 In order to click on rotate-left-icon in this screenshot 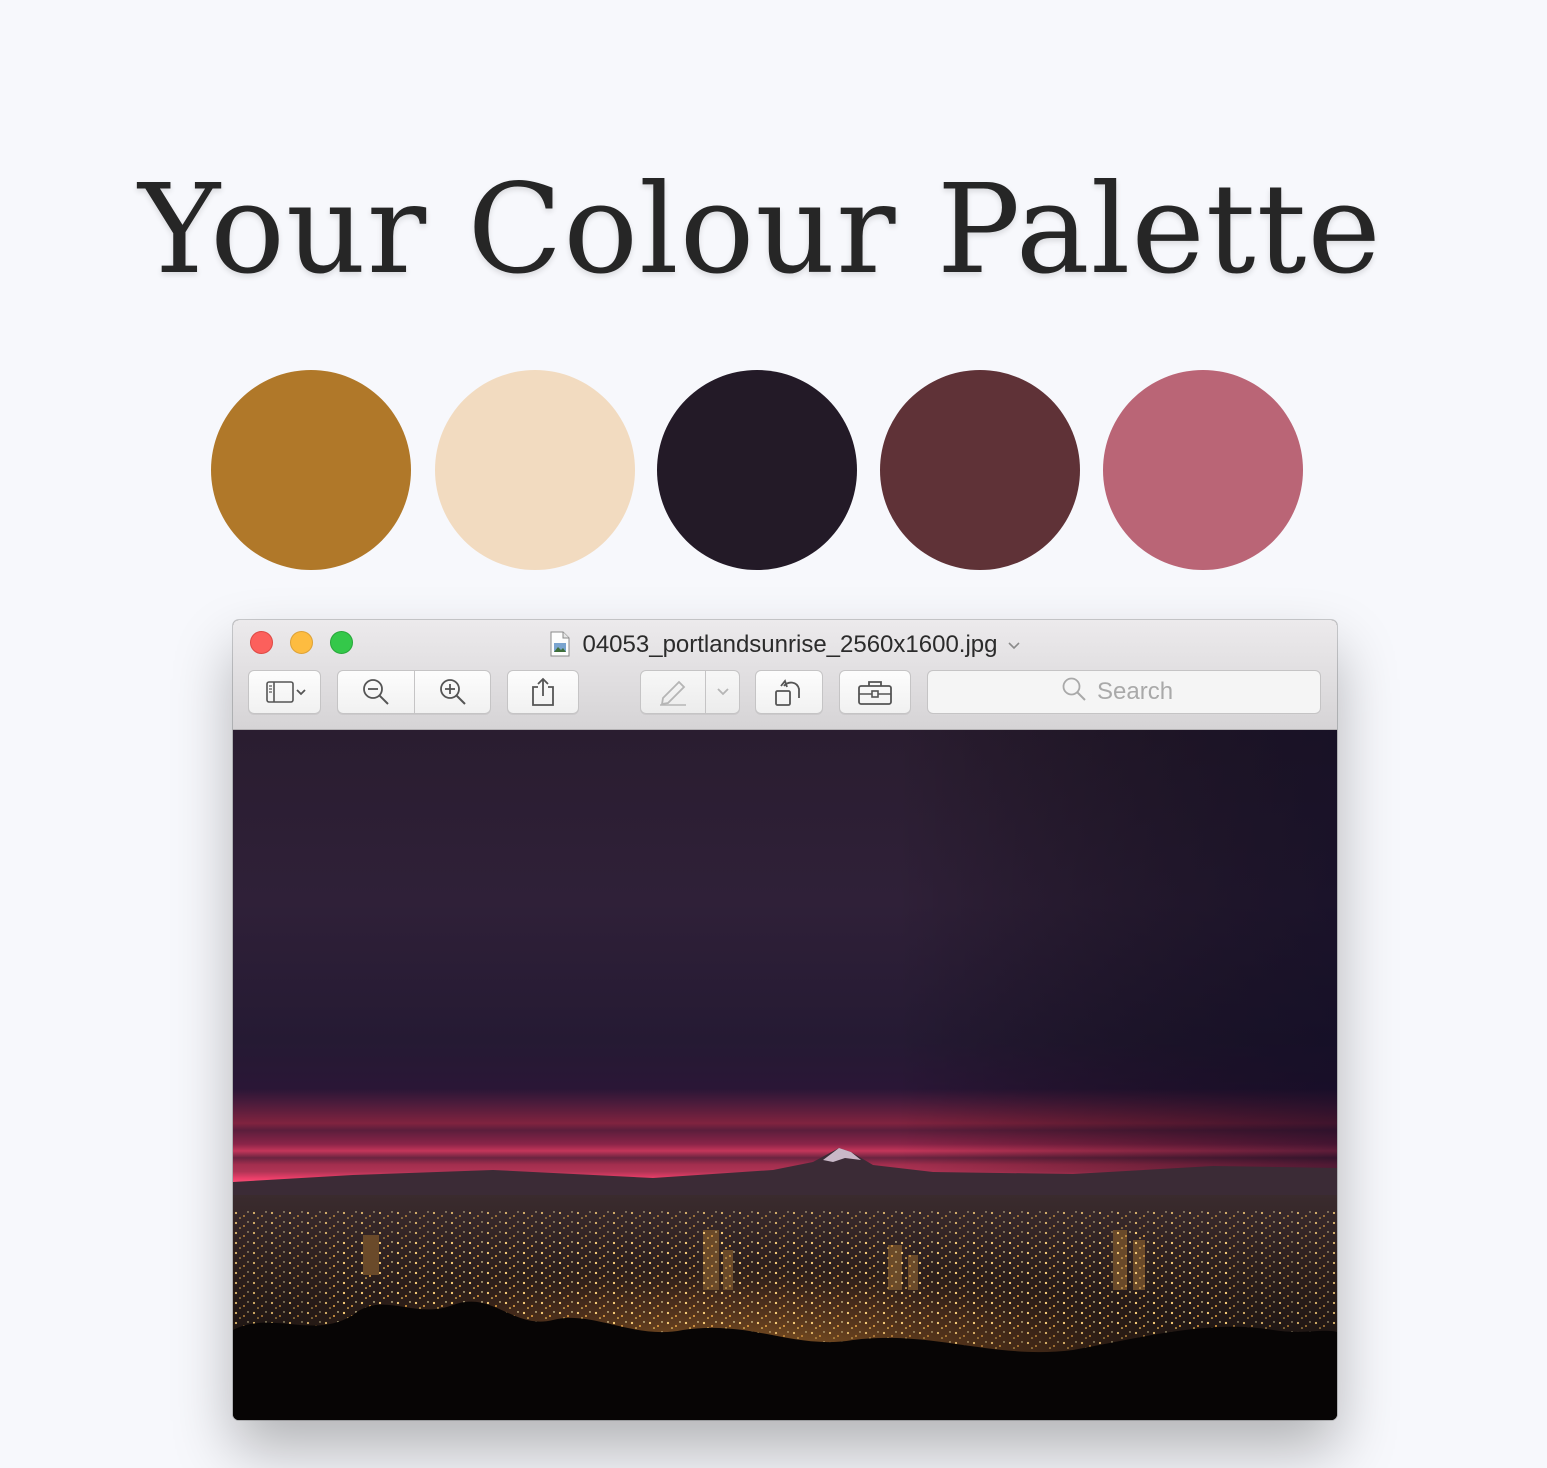, I will do `click(789, 692)`.